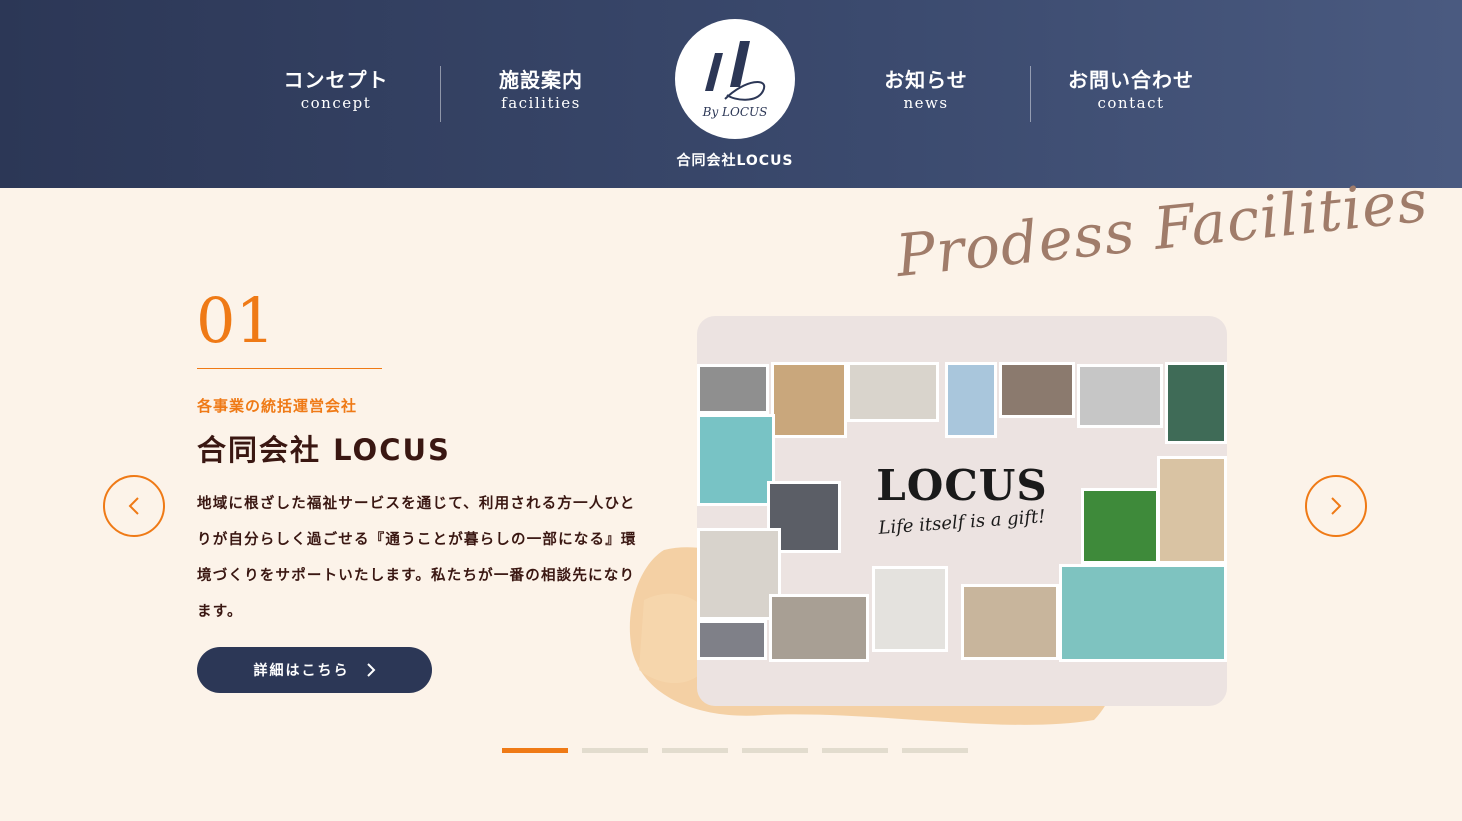  What do you see at coordinates (336, 80) in the screenshot?
I see `nav-concept-jp: コンセプト` at bounding box center [336, 80].